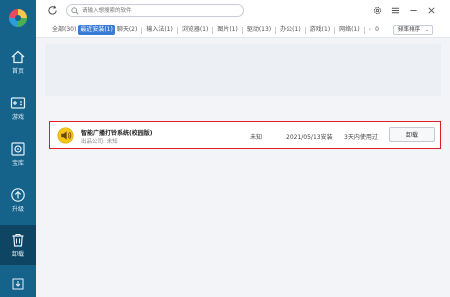 The image size is (450, 297). I want to click on filter-browser: 浏览器(1), so click(195, 30).